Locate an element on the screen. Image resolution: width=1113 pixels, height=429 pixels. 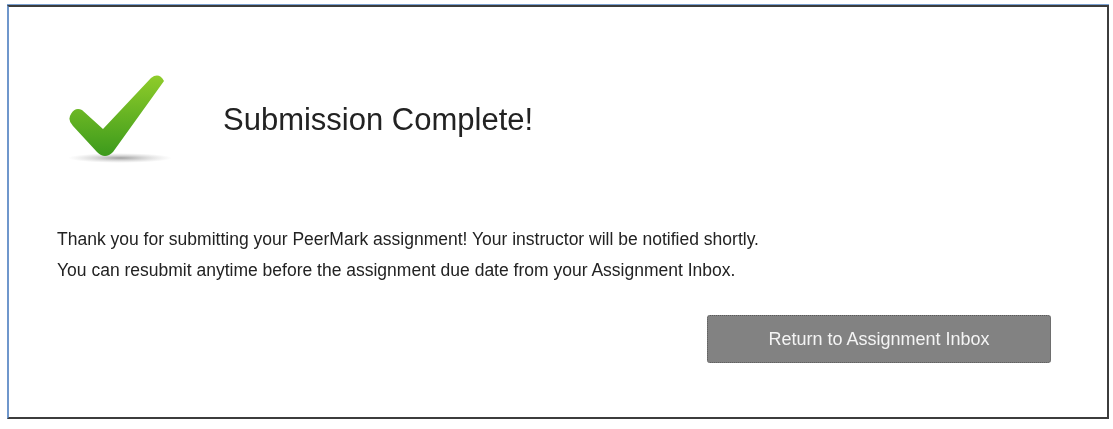
return-to-inbox-button: Return to Assignment Inbox is located at coordinates (879, 339).